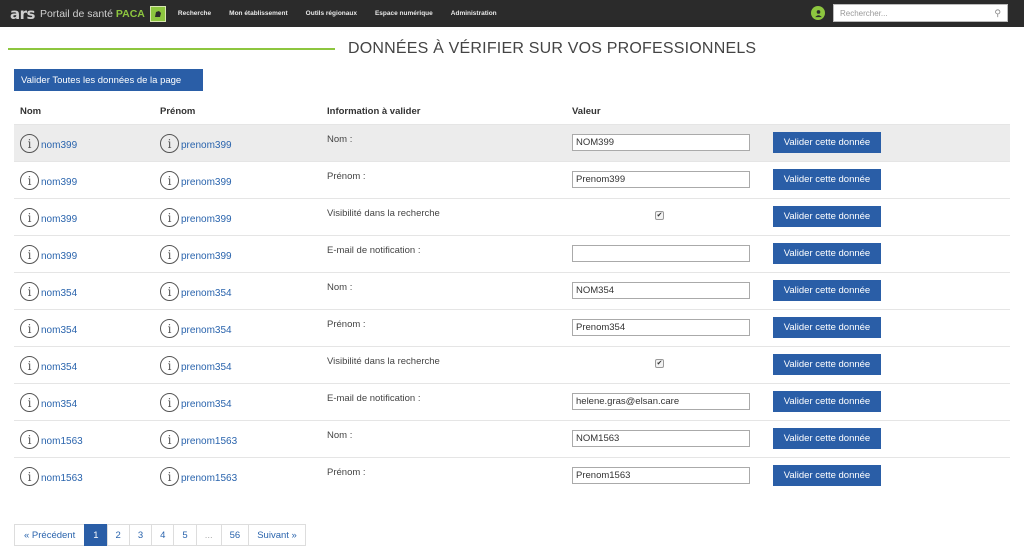  Describe the element at coordinates (96, 535) in the screenshot. I see `pagination-page-1: 1` at that location.